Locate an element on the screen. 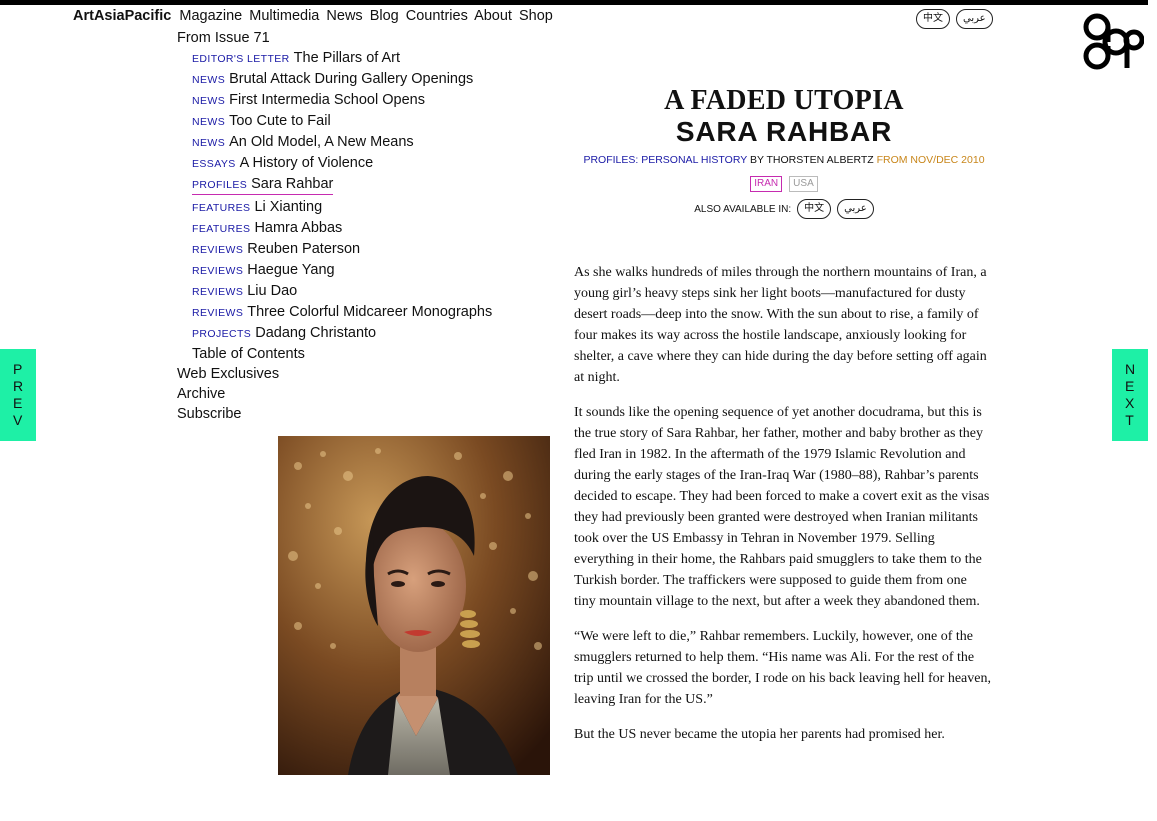 This screenshot has width=1157, height=821. nav-item-shop: Shop is located at coordinates (536, 16).